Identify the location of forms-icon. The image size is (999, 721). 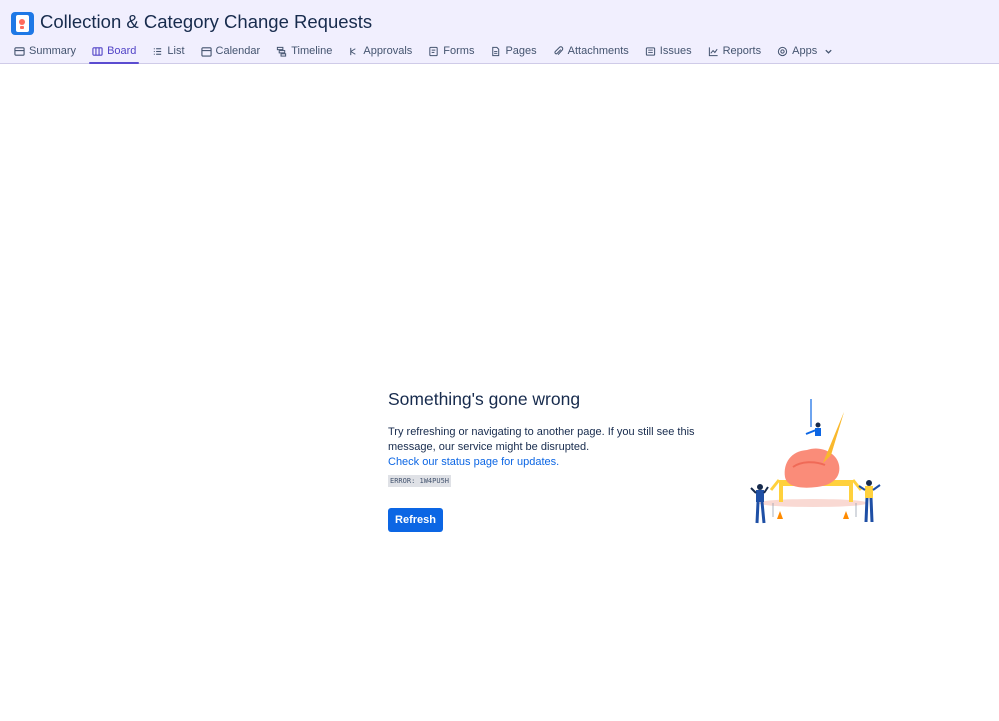
(433, 51).